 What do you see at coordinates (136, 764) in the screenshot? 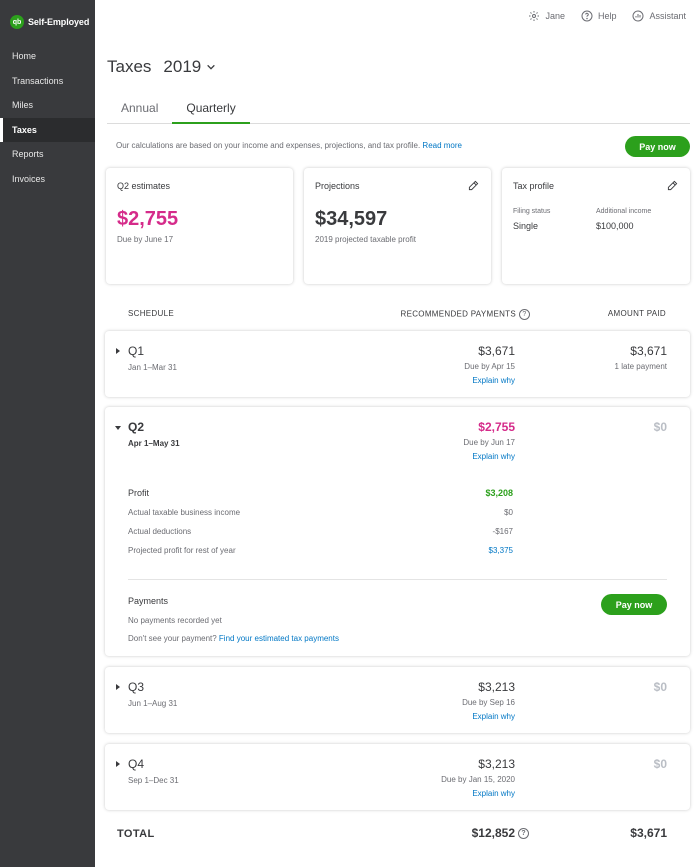
I see `quarter-name: Q4` at bounding box center [136, 764].